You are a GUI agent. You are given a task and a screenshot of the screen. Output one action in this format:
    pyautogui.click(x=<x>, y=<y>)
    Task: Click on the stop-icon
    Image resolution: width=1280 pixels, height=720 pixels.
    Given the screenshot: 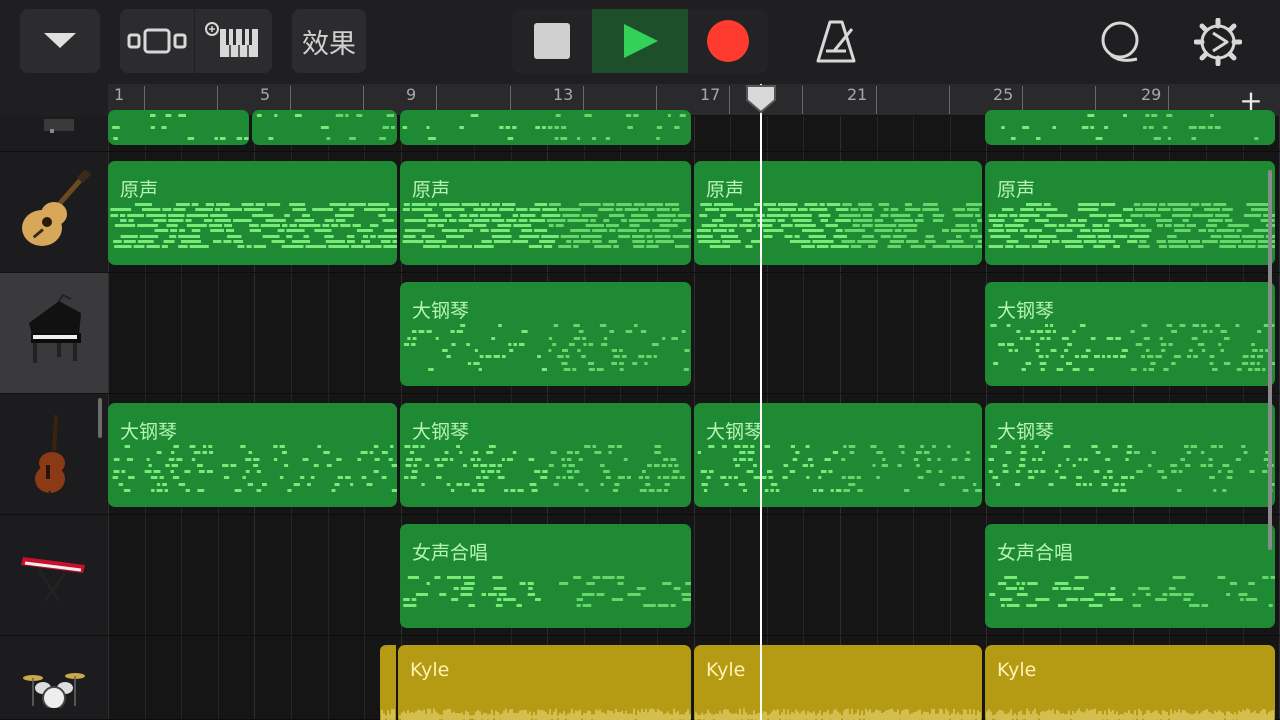 What is the action you would take?
    pyautogui.click(x=552, y=41)
    